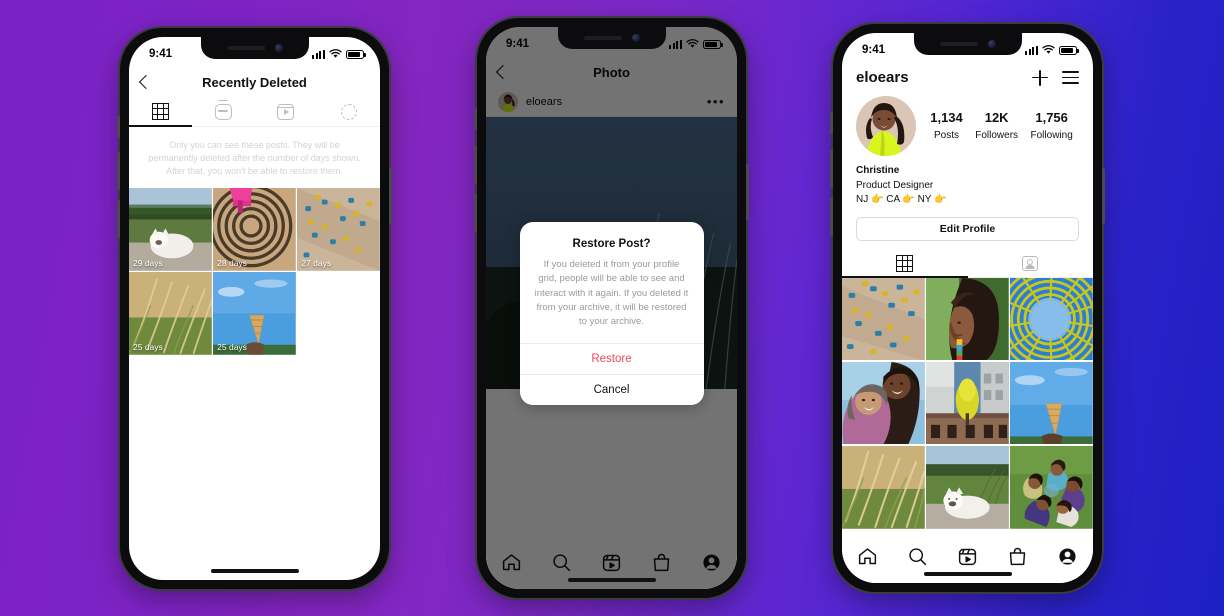  What do you see at coordinates (611, 244) in the screenshot?
I see `dialog-title: Restore Post?` at bounding box center [611, 244].